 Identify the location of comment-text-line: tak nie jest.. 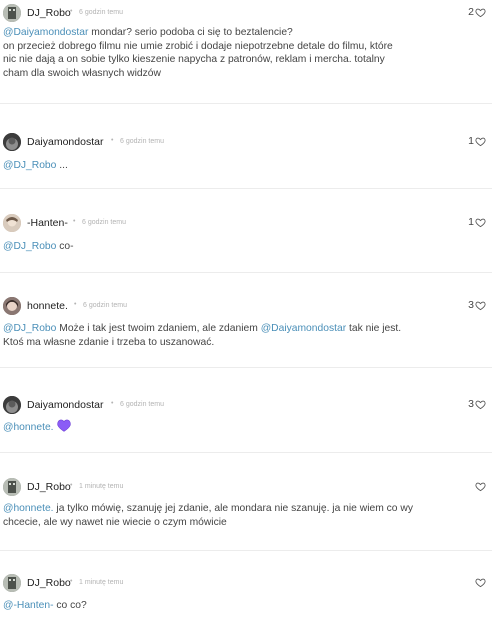
(374, 328).